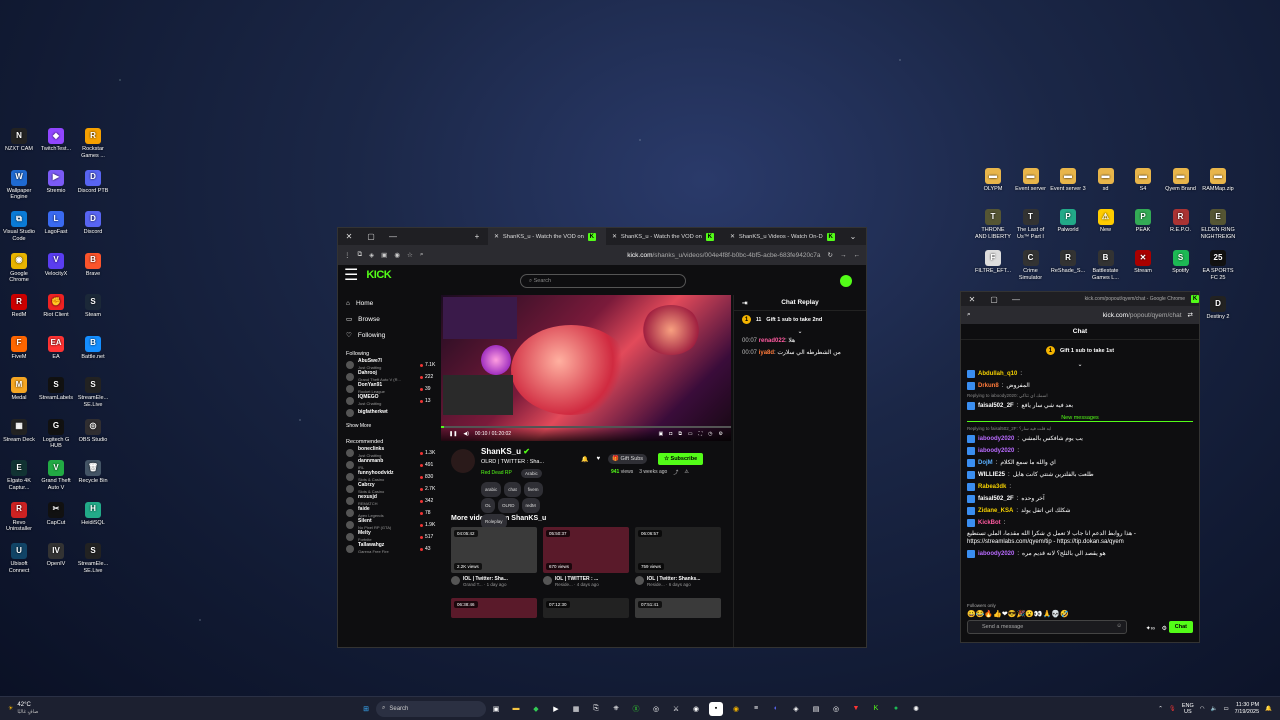  I want to click on app-icon: ◎, so click(656, 709).